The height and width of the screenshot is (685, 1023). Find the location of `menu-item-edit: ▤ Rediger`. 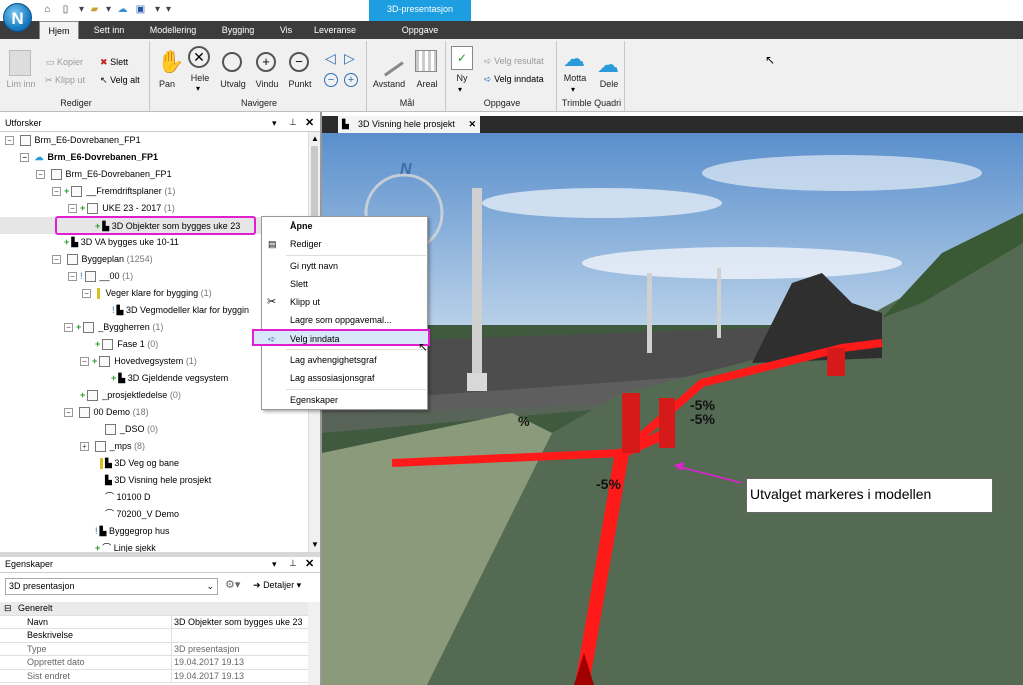

menu-item-edit: ▤ Rediger is located at coordinates (344, 244).